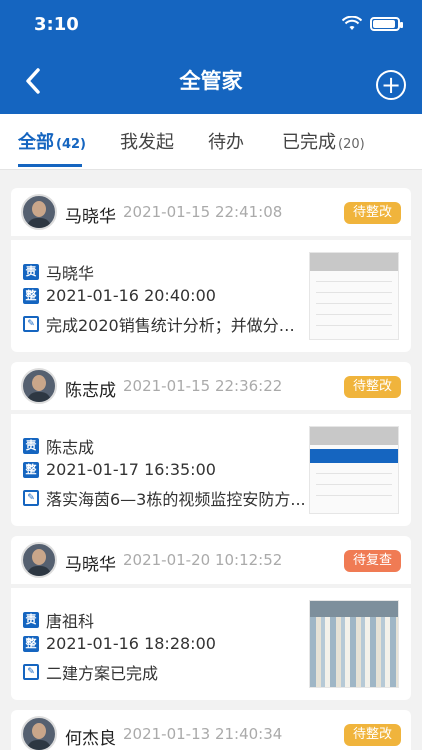 The height and width of the screenshot is (750, 422). I want to click on deadline-value: 2021-01-16 18:28:00, so click(131, 643).